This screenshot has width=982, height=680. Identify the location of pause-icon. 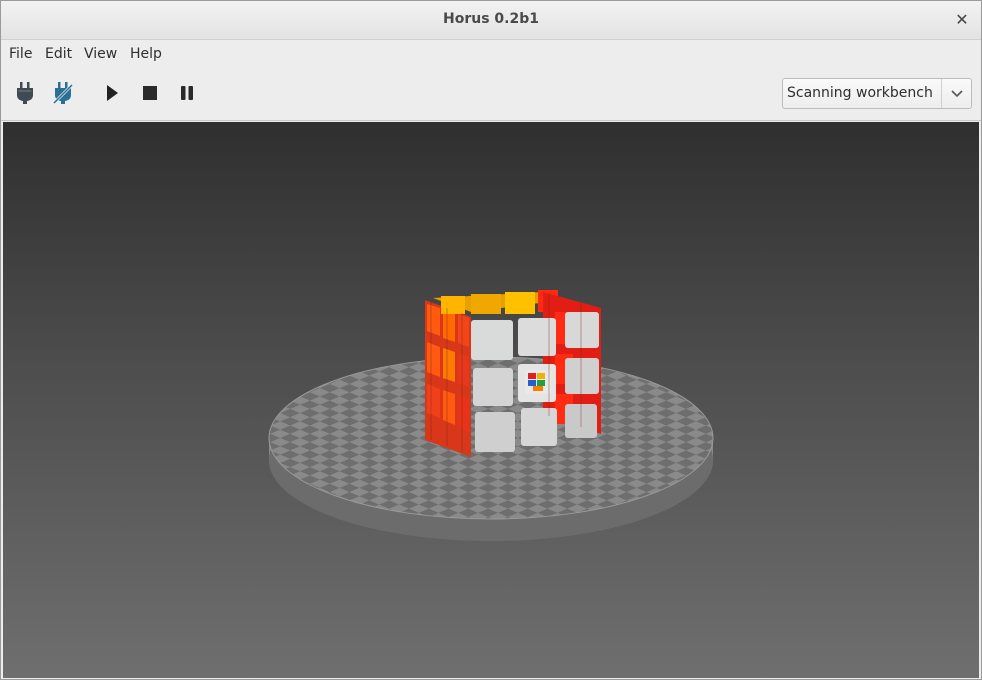
(187, 93).